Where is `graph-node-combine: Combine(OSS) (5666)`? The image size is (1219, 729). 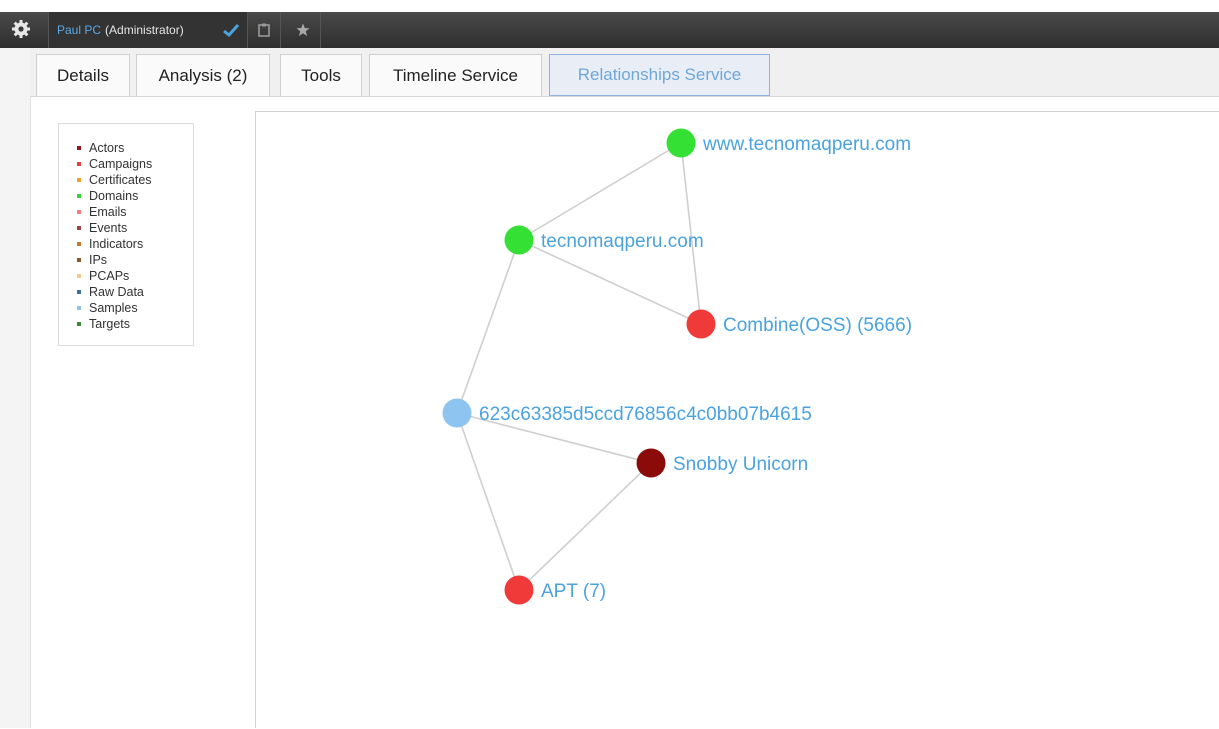
graph-node-combine: Combine(OSS) (5666) is located at coordinates (799, 324).